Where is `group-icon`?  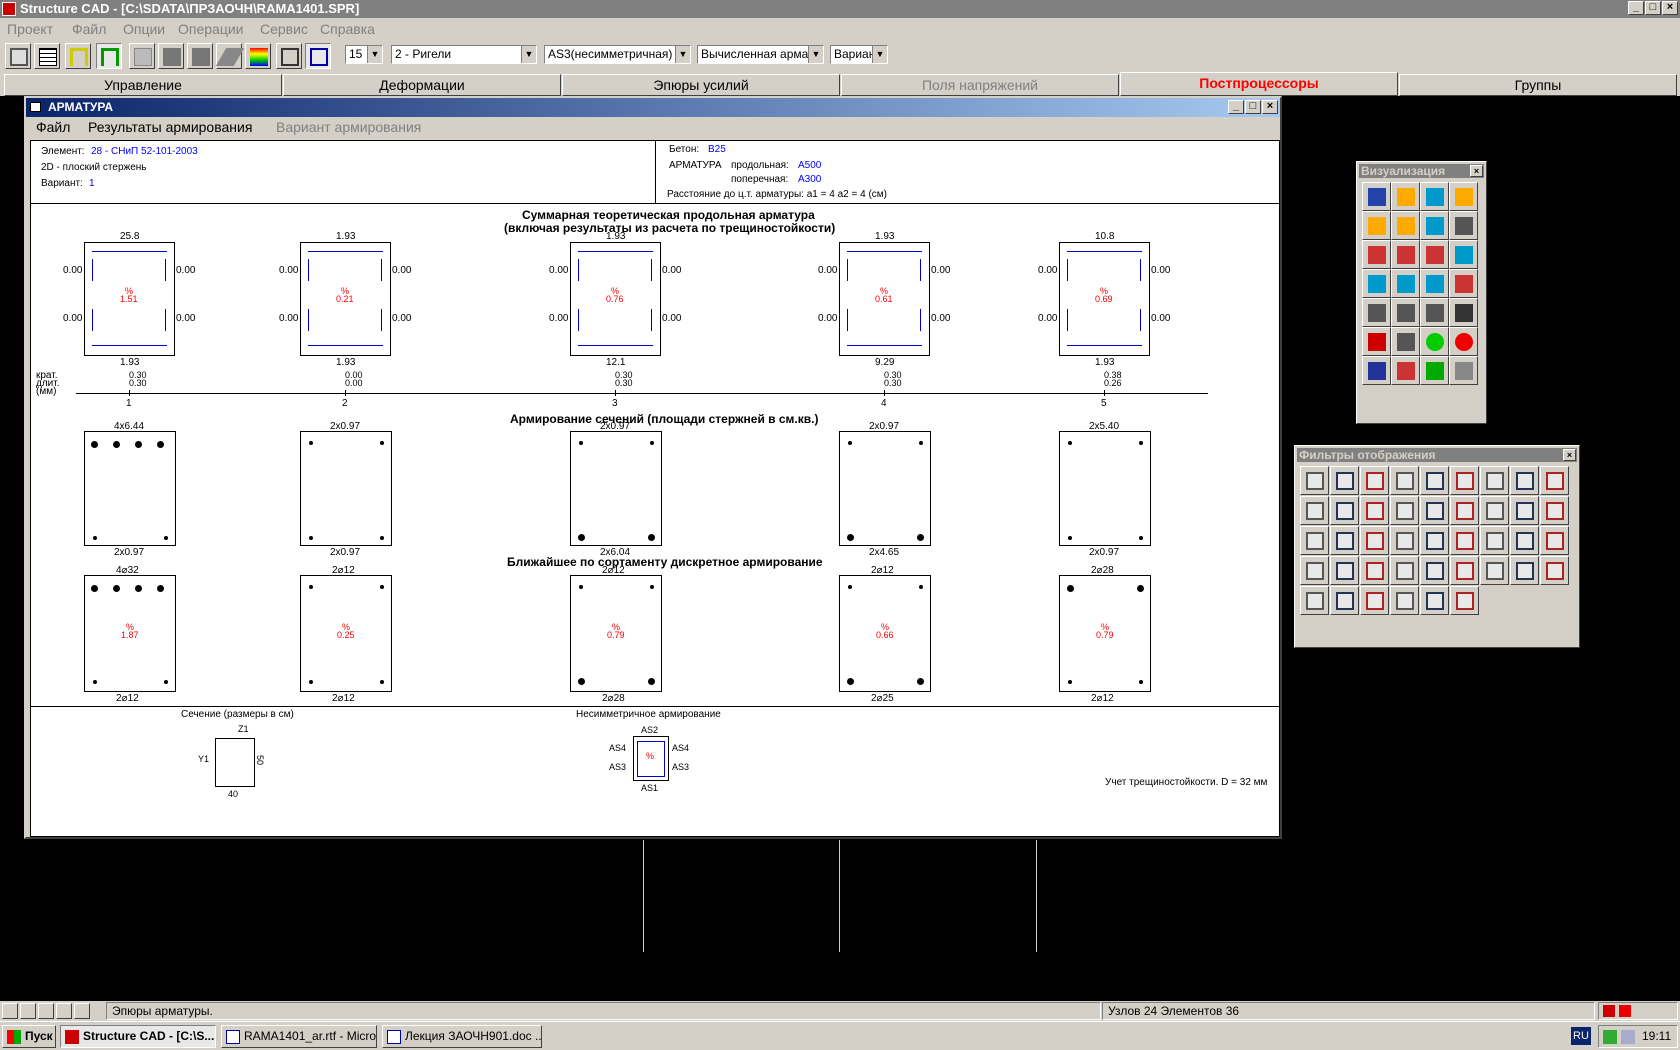
group-icon is located at coordinates (1374, 570).